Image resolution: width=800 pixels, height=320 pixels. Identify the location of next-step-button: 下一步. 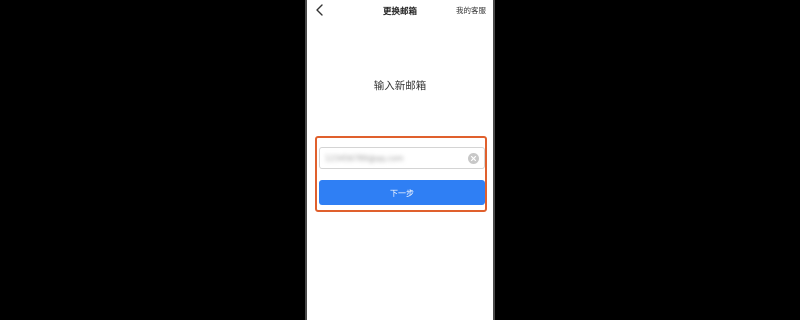
(402, 192).